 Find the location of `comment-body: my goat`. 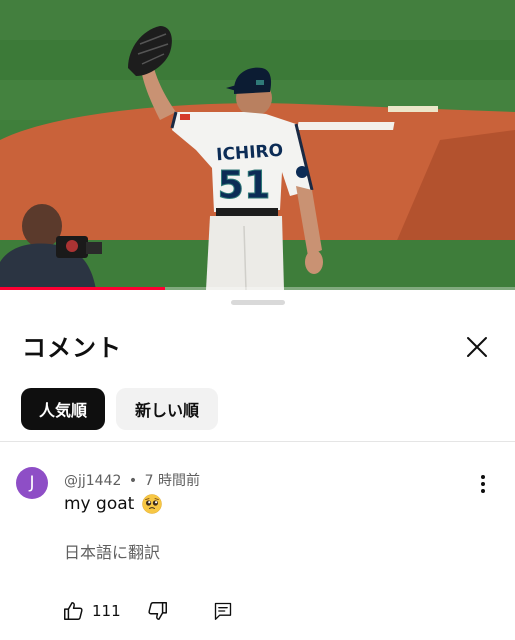

comment-body: my goat is located at coordinates (113, 504).